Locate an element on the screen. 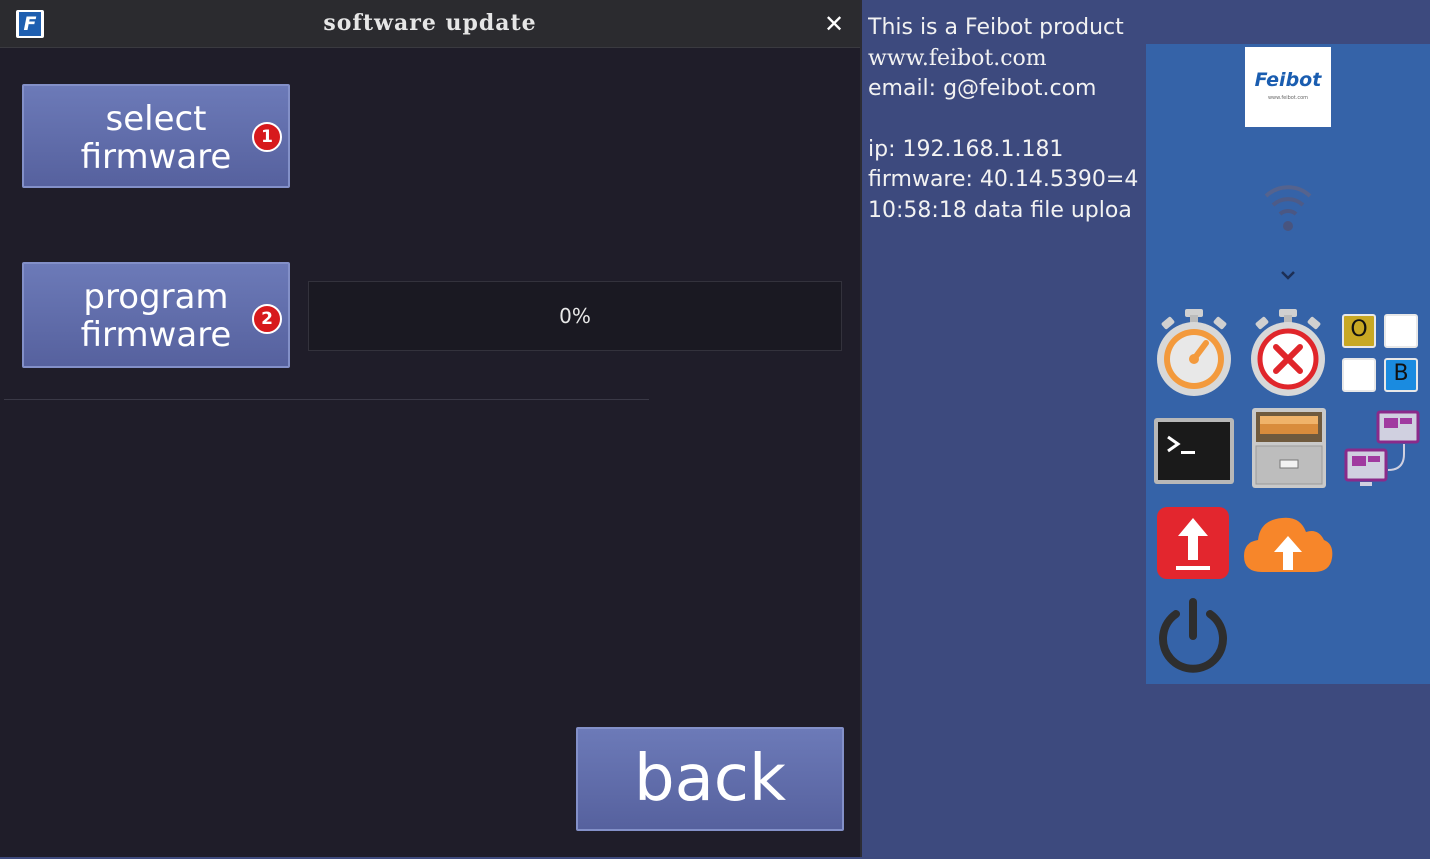 The width and height of the screenshot is (1430, 859). upload-icon is located at coordinates (1193, 543).